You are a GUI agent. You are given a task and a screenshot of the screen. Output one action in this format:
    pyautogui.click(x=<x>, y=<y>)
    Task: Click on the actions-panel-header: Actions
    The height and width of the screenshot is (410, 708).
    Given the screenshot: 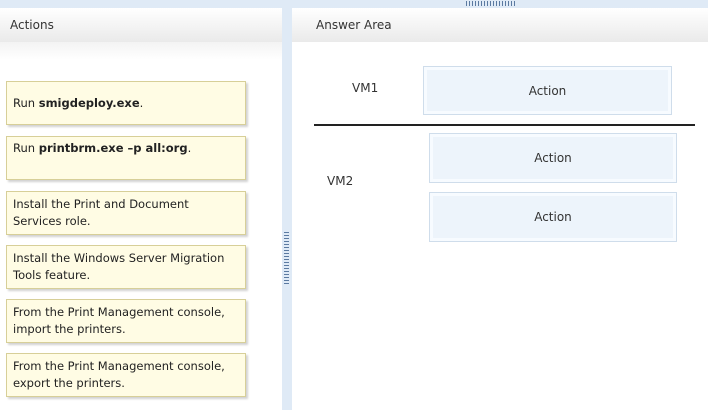 What is the action you would take?
    pyautogui.click(x=141, y=25)
    